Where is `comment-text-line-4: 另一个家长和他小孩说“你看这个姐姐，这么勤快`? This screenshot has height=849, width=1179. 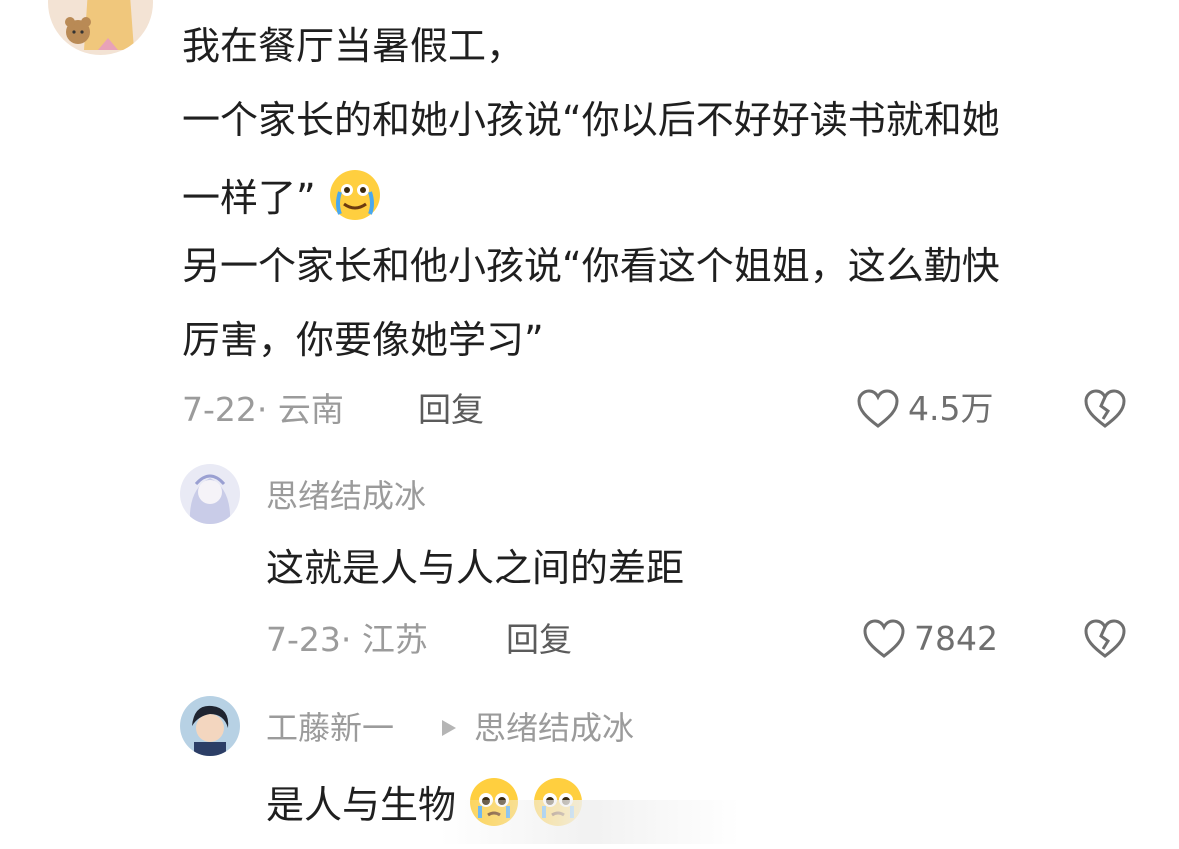 comment-text-line-4: 另一个家长和他小孩说“你看这个姐姐，这么勤快 is located at coordinates (591, 266).